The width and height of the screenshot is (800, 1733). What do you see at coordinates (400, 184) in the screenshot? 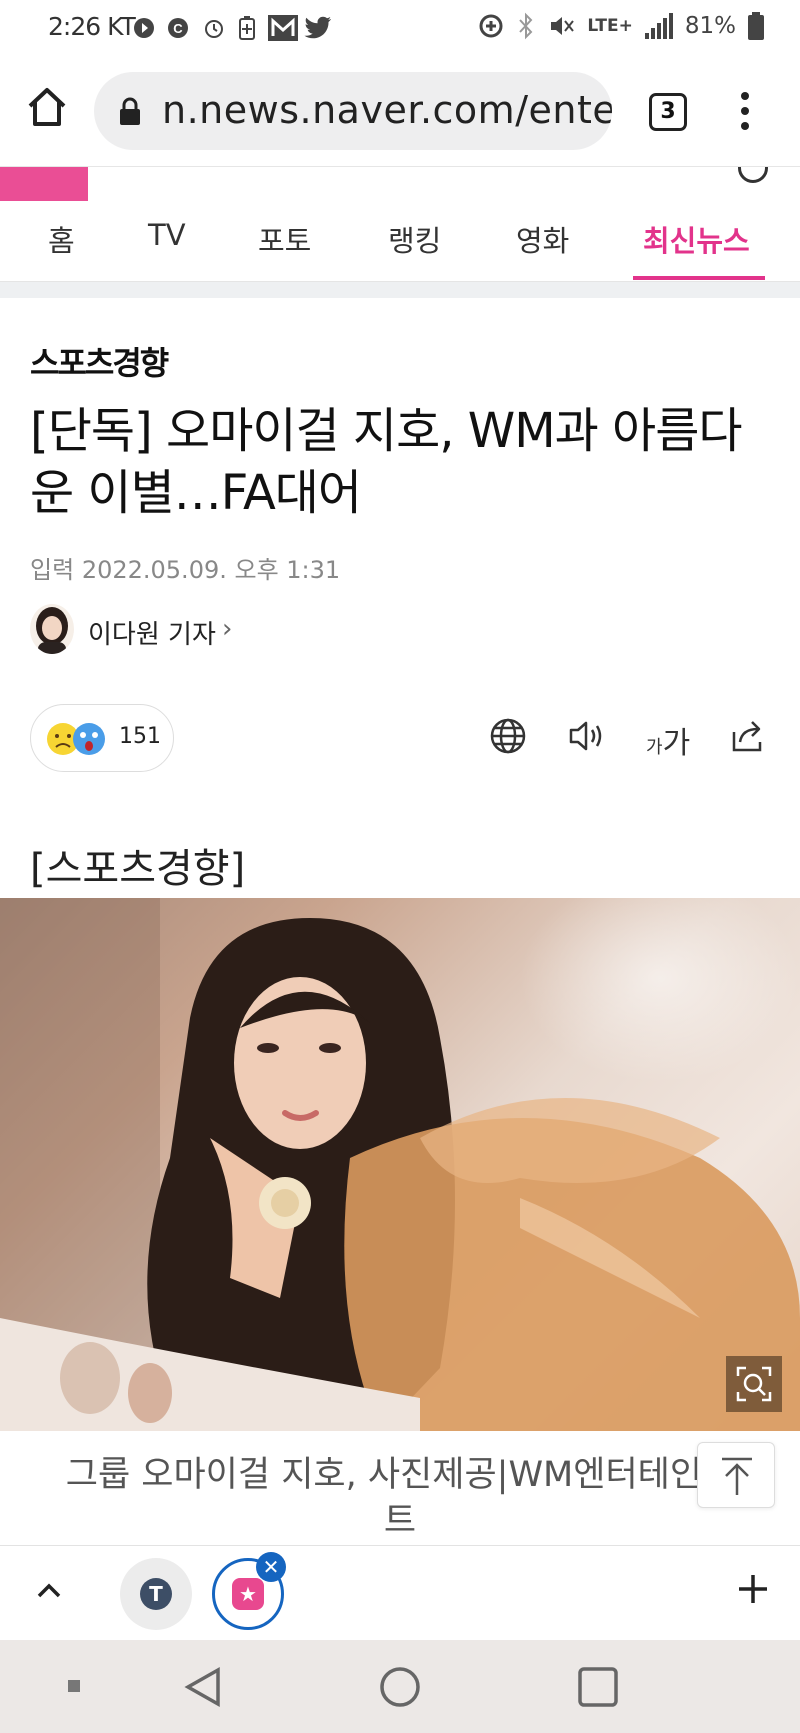
I see `site-header` at bounding box center [400, 184].